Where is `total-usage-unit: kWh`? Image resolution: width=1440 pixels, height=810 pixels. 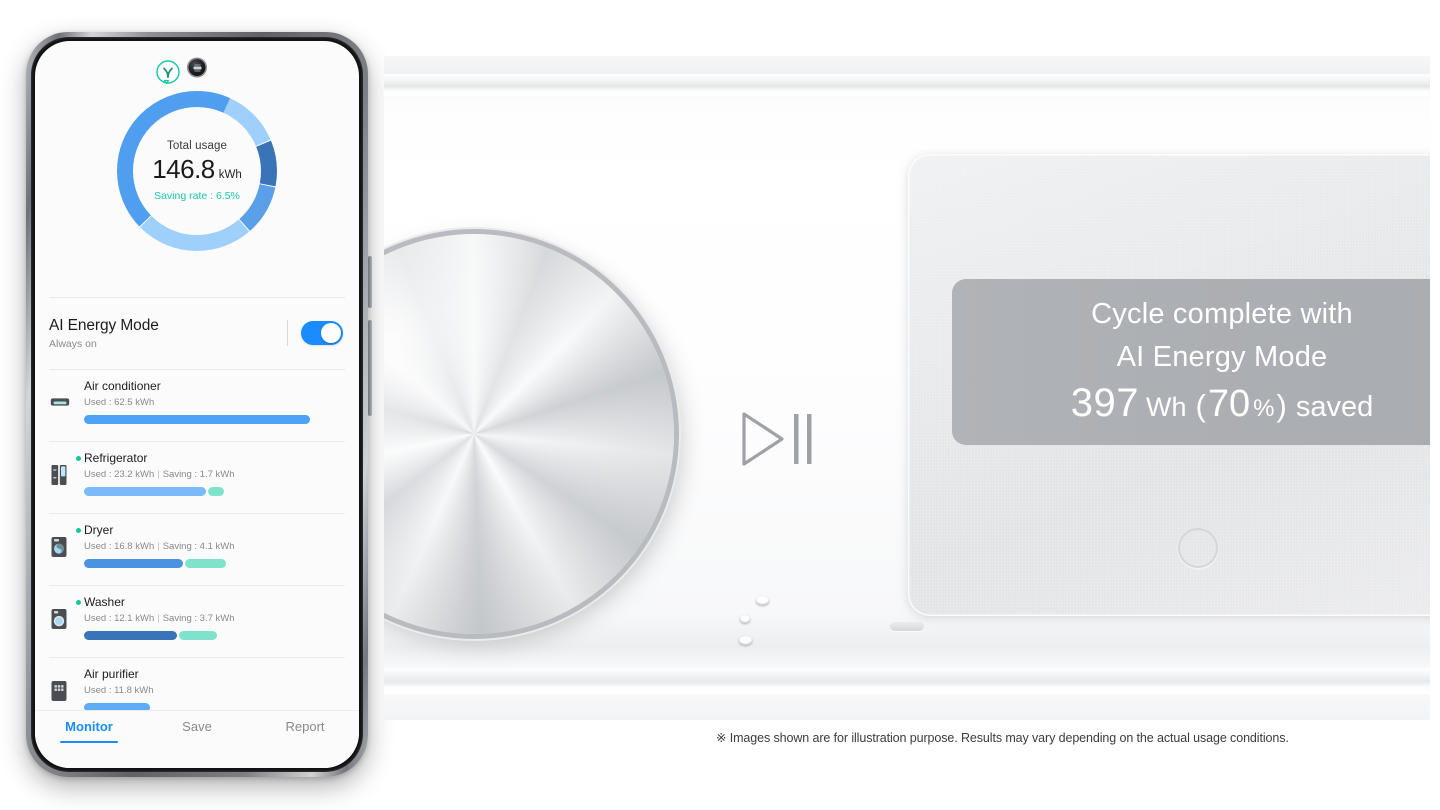
total-usage-unit: kWh is located at coordinates (230, 175).